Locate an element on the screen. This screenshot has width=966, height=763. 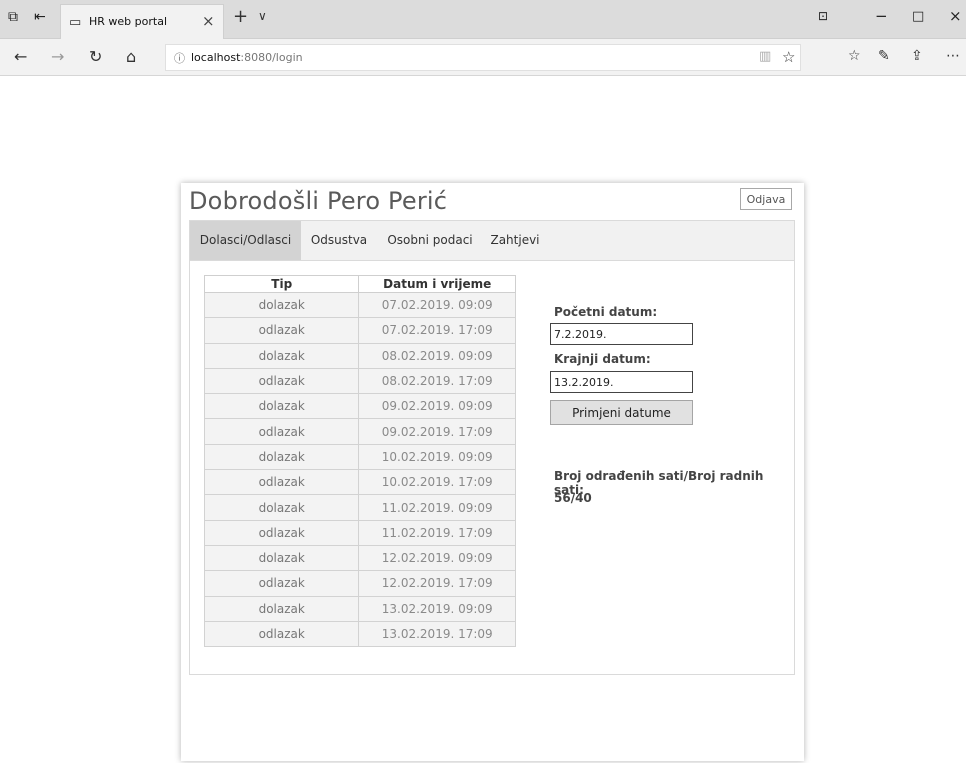
tab-title: HR web portal is located at coordinates (128, 21).